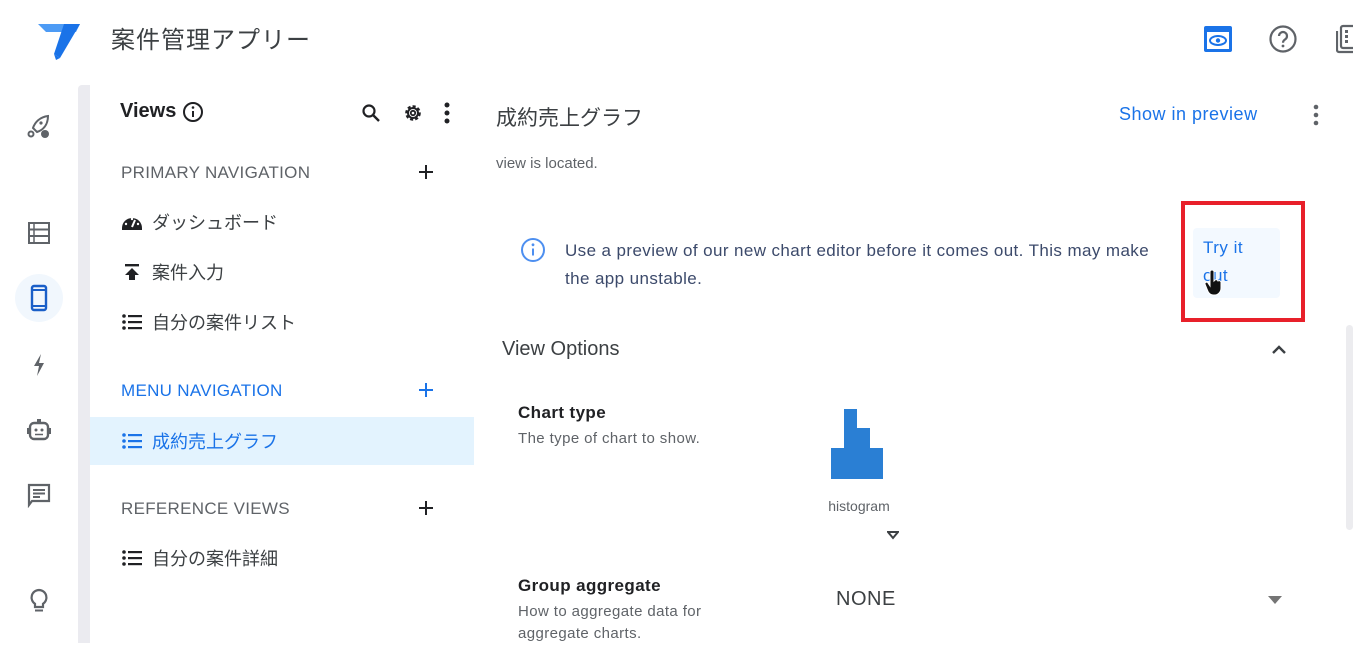 This screenshot has width=1353, height=645. I want to click on views-more-button, so click(447, 113).